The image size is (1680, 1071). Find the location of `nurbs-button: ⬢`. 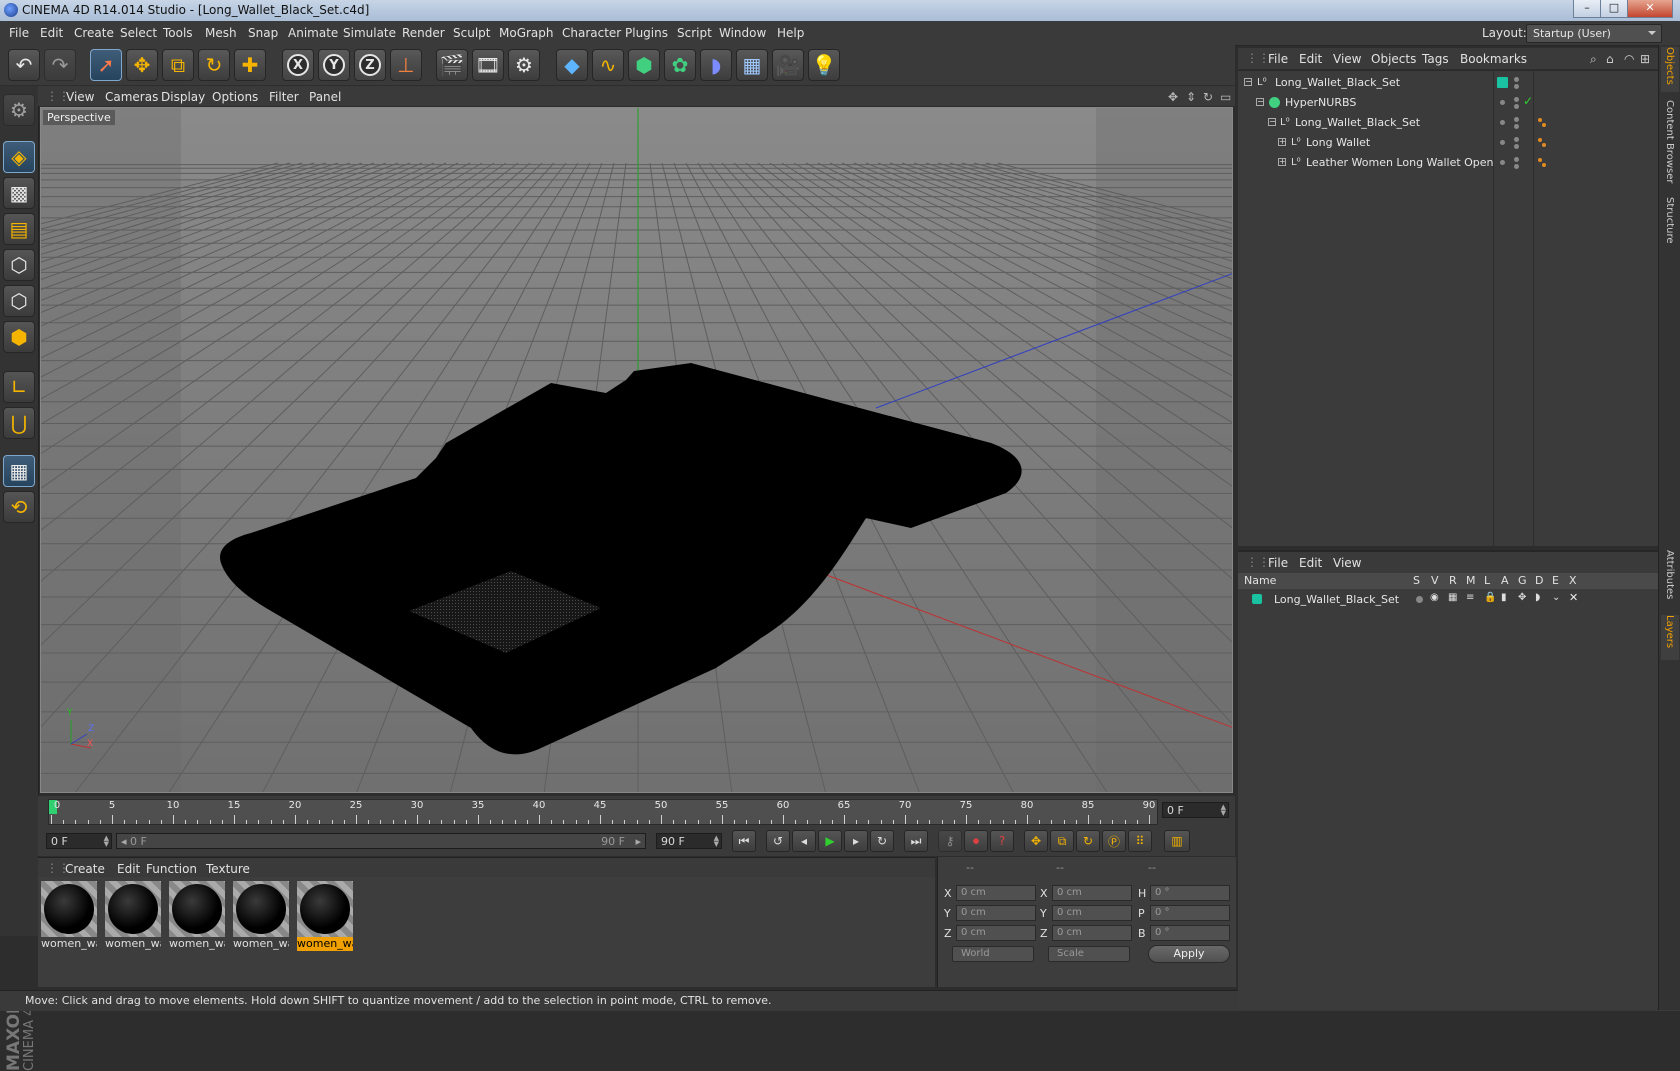

nurbs-button: ⬢ is located at coordinates (644, 65).